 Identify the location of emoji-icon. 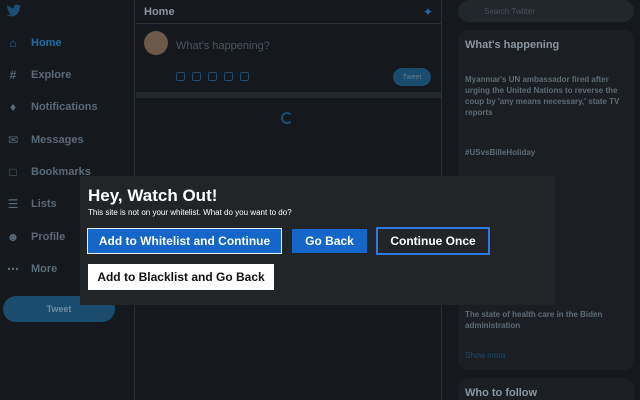
(228, 76).